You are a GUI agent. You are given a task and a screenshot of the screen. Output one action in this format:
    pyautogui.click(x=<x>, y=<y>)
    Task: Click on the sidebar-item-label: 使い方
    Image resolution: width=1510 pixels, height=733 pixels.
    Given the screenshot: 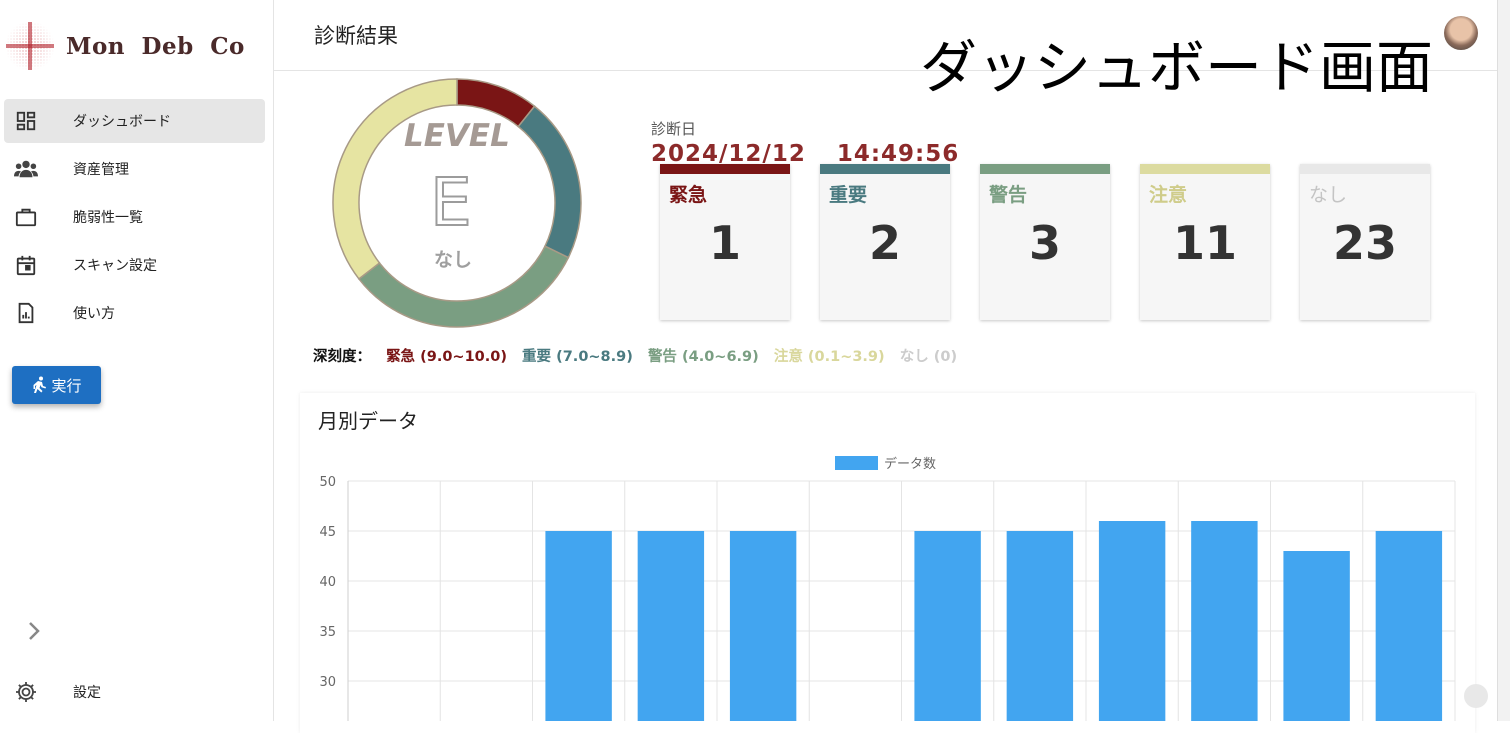 What is the action you would take?
    pyautogui.click(x=94, y=314)
    